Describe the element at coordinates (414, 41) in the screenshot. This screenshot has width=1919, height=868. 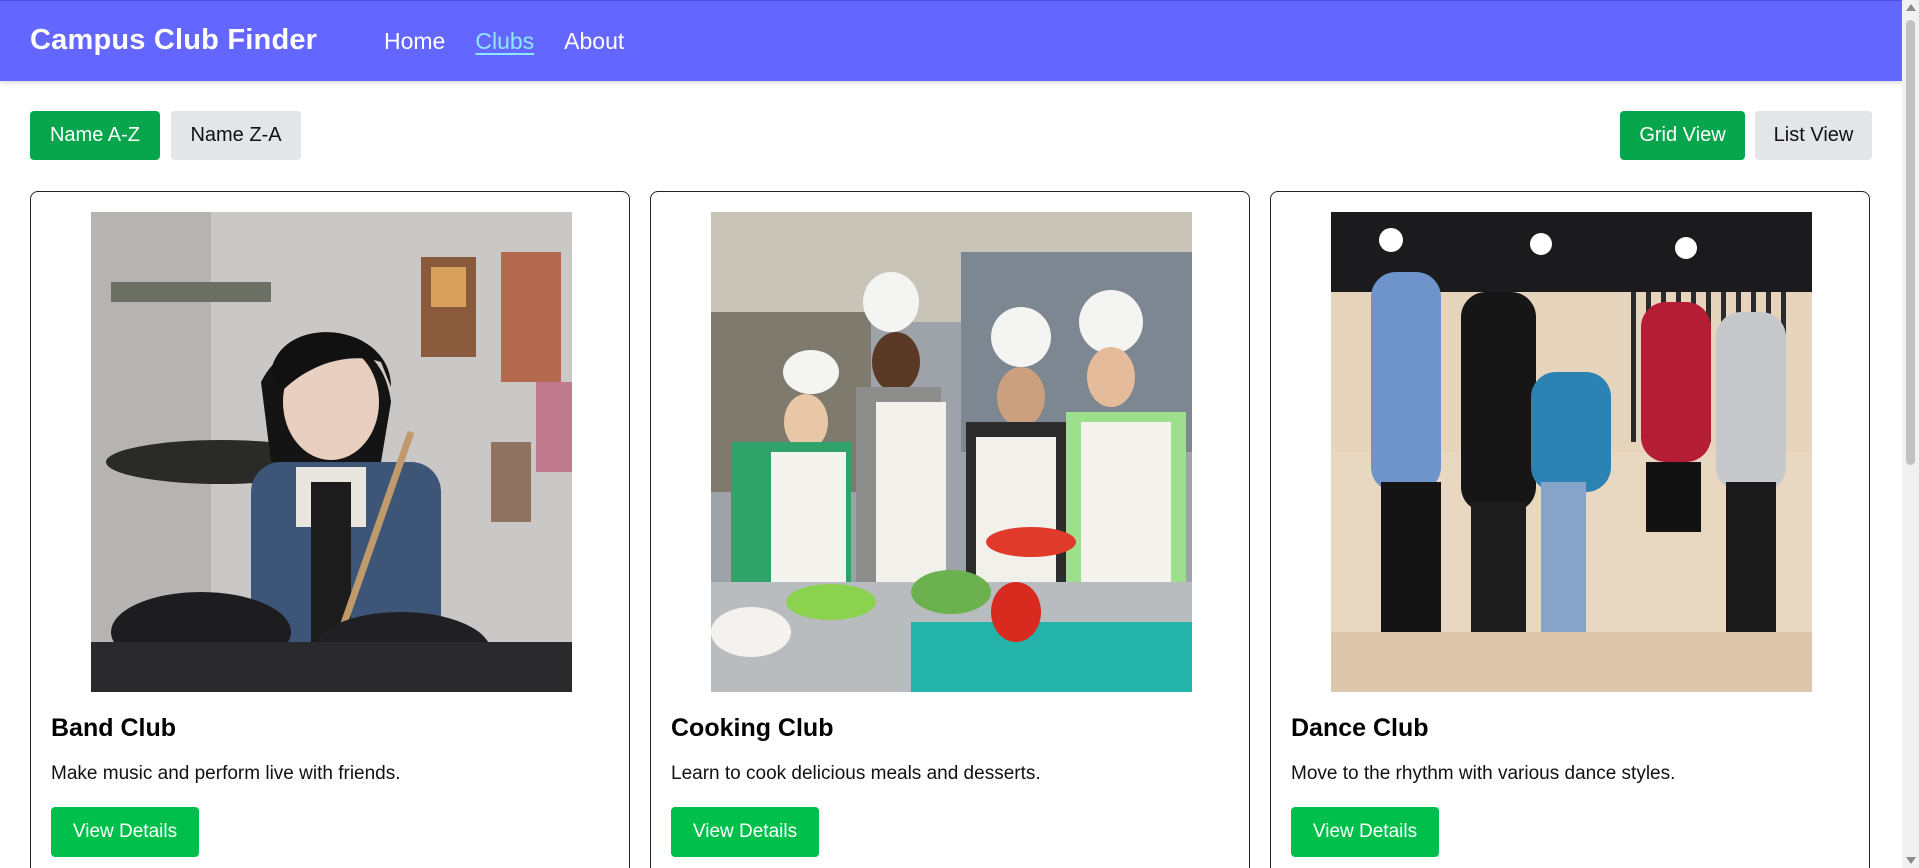
I see `nav-link-home: Home` at that location.